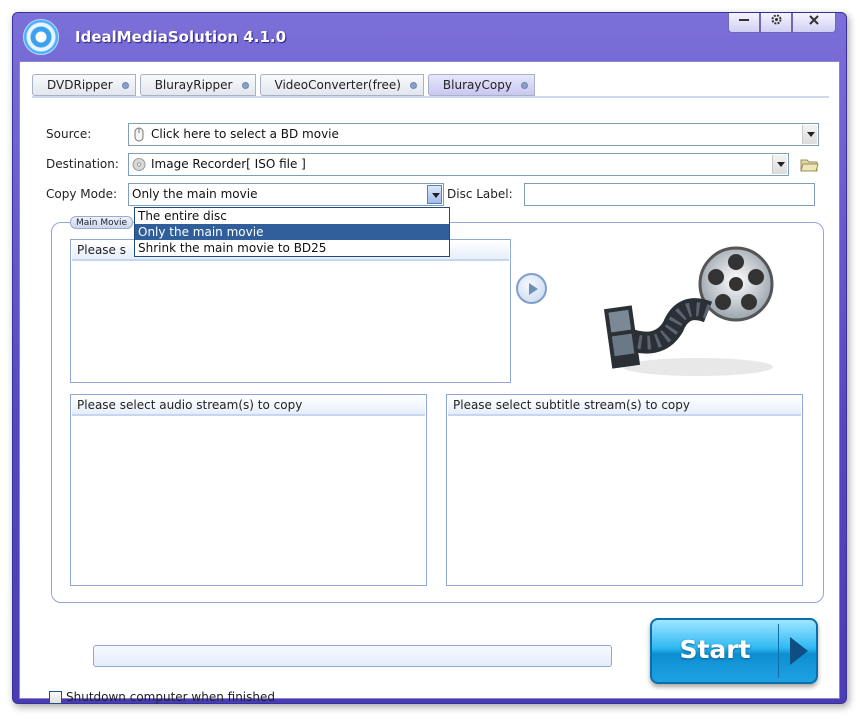 The width and height of the screenshot is (867, 721). I want to click on dropdown-option-shrink-bd25: Shrink the main movie to BD25, so click(292, 248).